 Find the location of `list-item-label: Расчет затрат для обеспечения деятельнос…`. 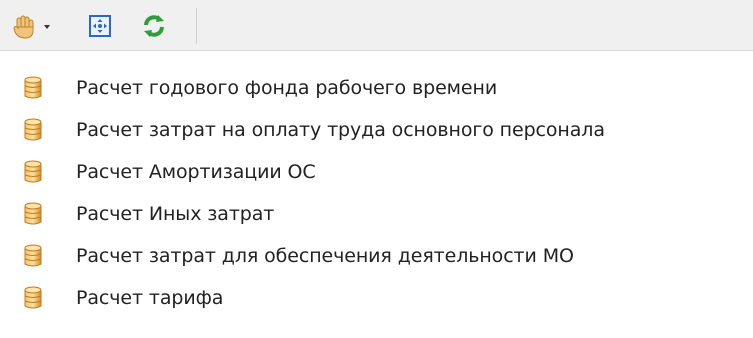

list-item-label: Расчет затрат для обеспечения деятельнос… is located at coordinates (325, 256).